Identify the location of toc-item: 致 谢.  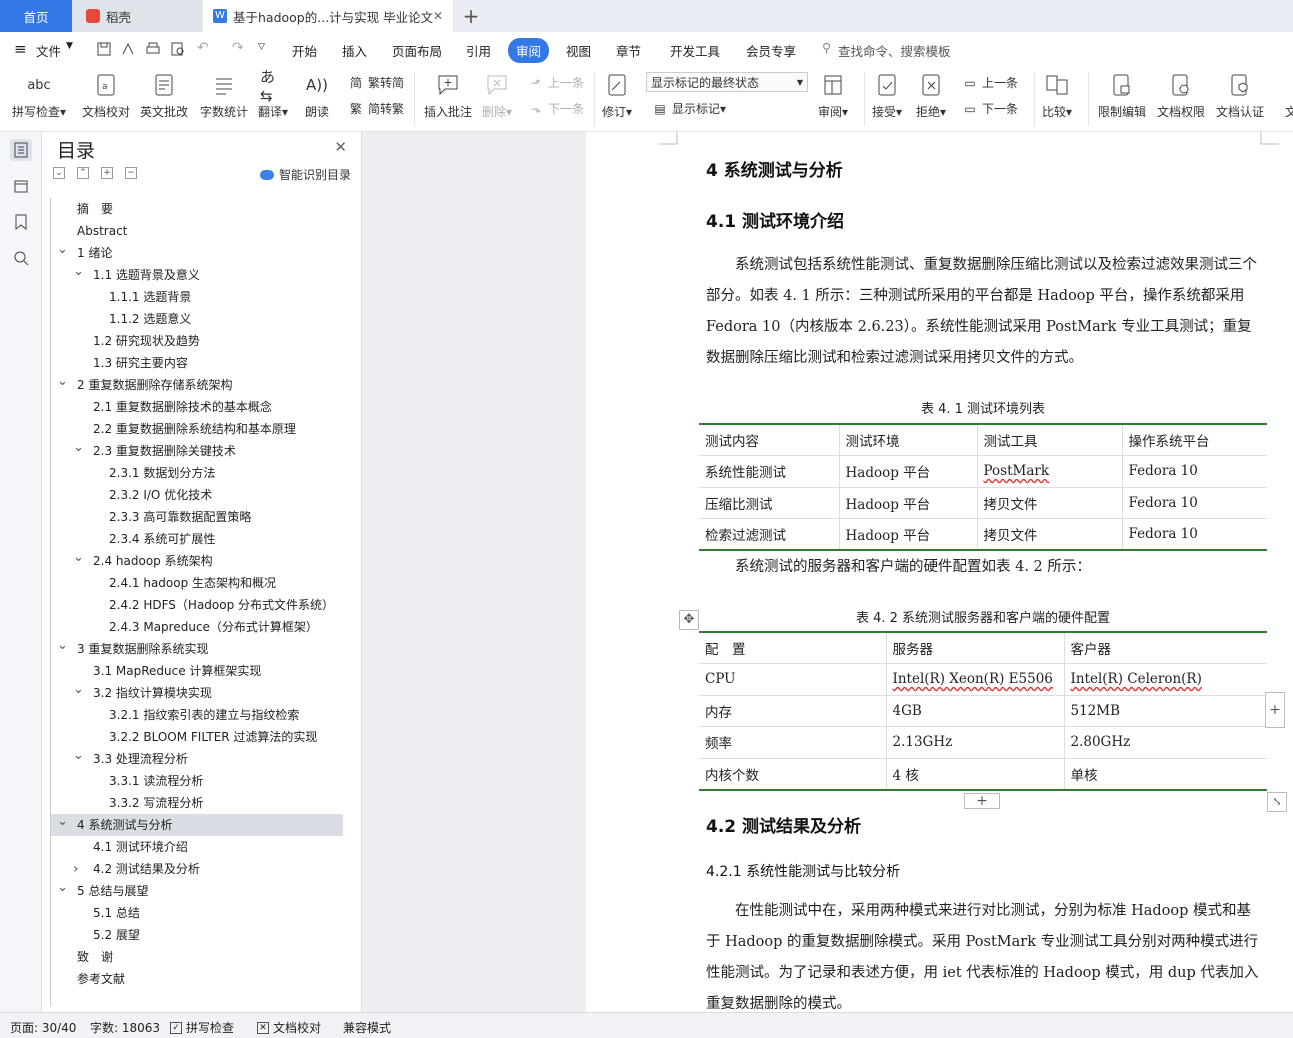
(197, 957).